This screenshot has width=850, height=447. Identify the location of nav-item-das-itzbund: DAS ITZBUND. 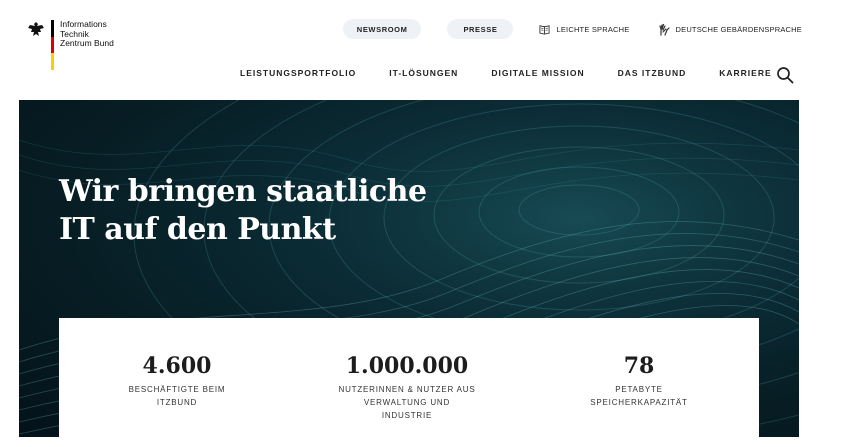
(652, 73).